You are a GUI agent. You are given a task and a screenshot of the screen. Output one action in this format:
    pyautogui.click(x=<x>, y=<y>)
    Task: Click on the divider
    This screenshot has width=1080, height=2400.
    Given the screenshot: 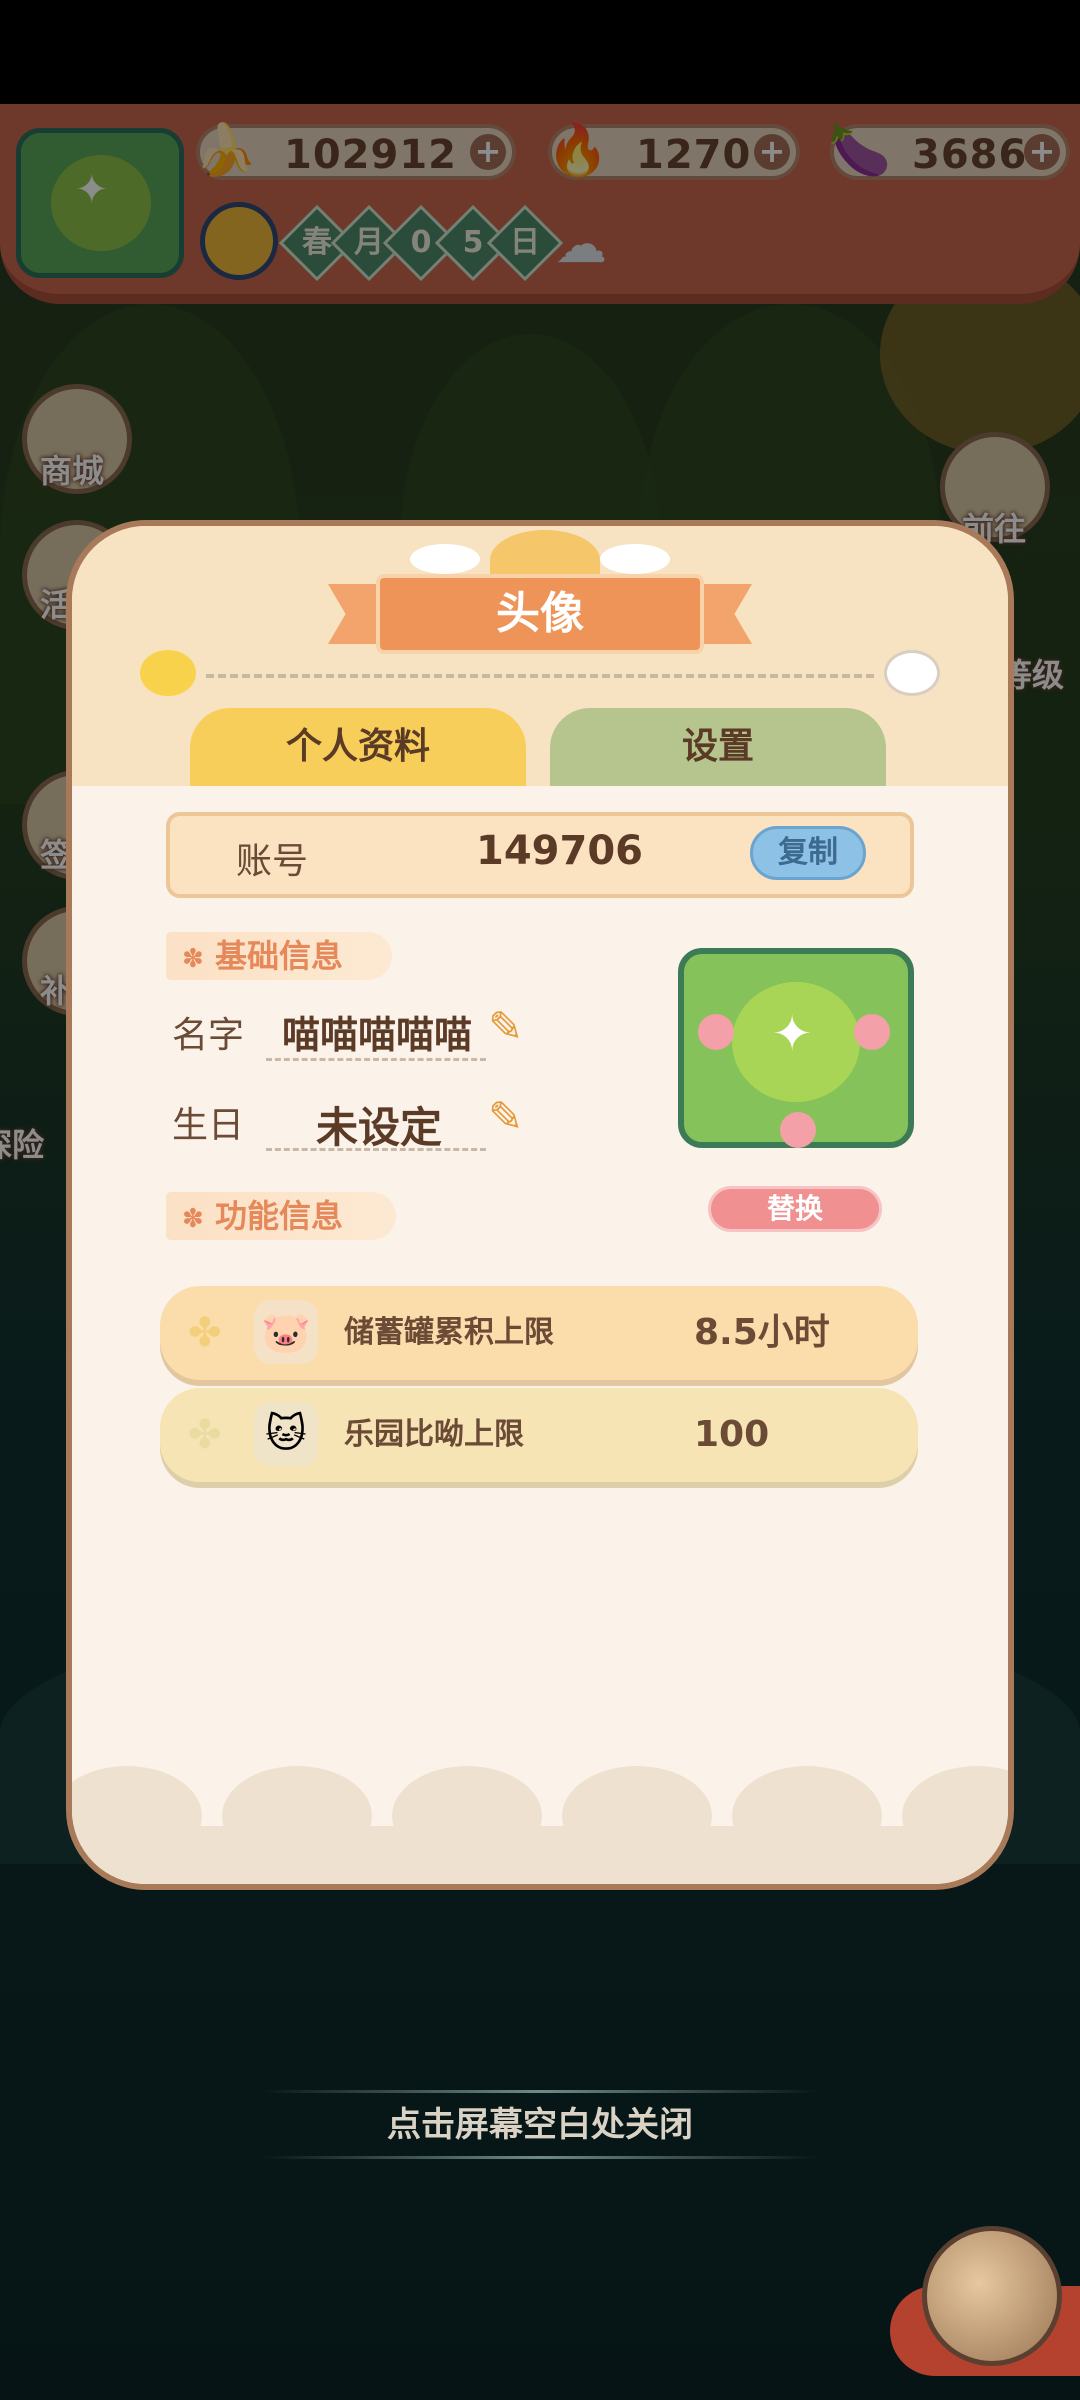 What is the action you would take?
    pyautogui.click(x=540, y=676)
    